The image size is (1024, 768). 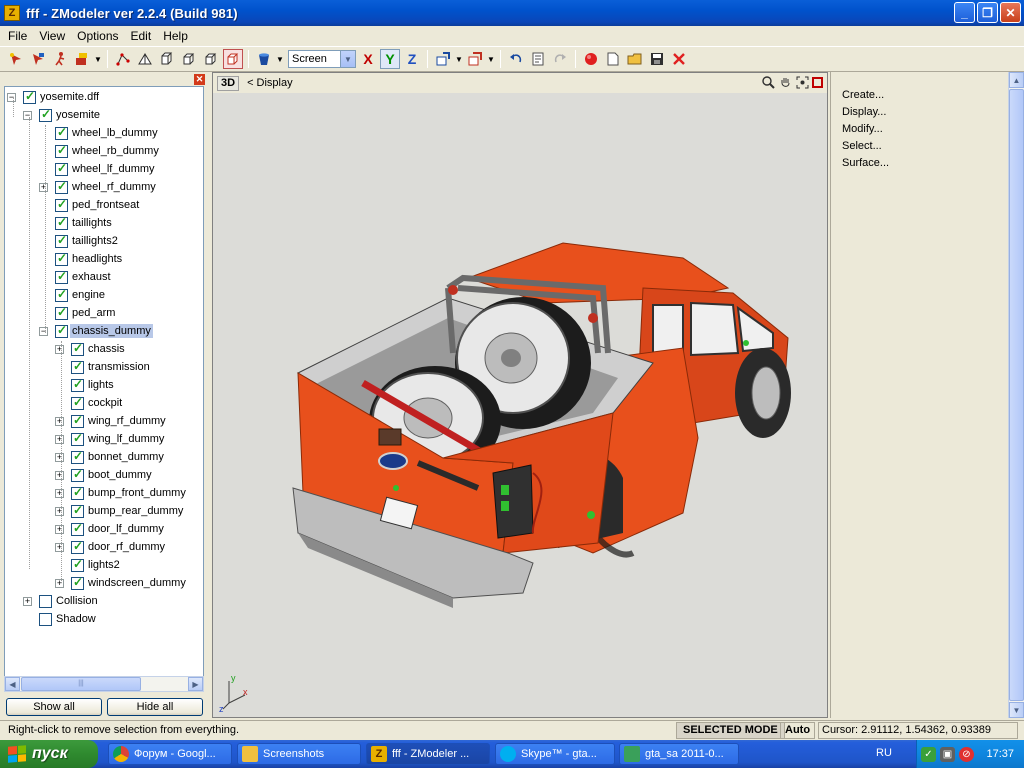 What do you see at coordinates (798, 730) in the screenshot?
I see `auto-indicator: Auto` at bounding box center [798, 730].